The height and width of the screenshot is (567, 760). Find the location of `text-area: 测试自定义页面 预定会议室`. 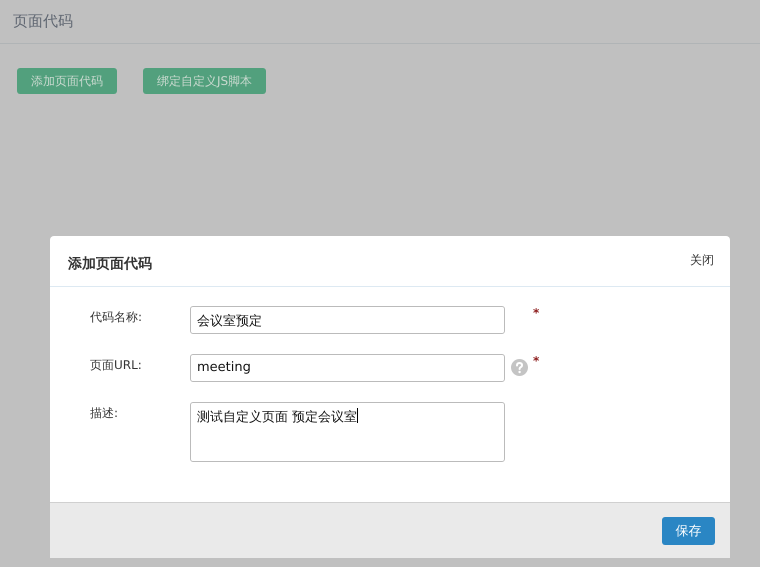

text-area: 测试自定义页面 预定会议室 is located at coordinates (347, 432).